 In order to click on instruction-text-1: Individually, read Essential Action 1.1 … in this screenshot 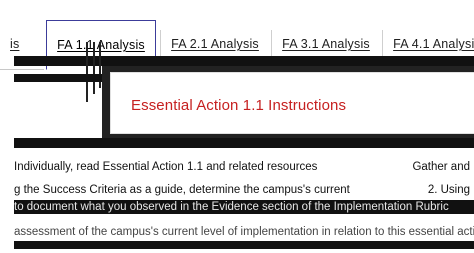, I will do `click(166, 167)`.